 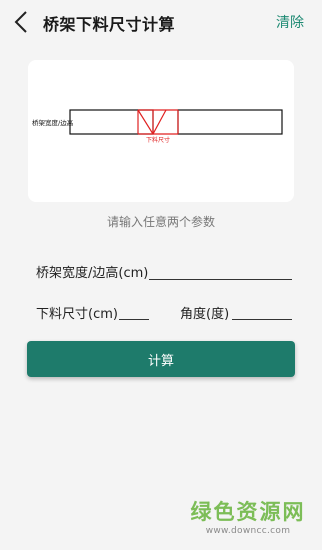 What do you see at coordinates (161, 359) in the screenshot?
I see `calculate-button: 计算` at bounding box center [161, 359].